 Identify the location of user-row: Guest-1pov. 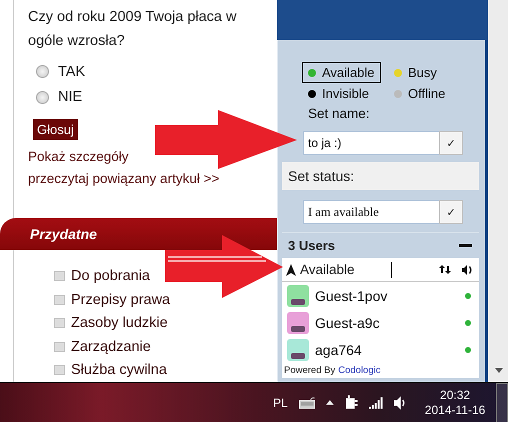
(380, 295).